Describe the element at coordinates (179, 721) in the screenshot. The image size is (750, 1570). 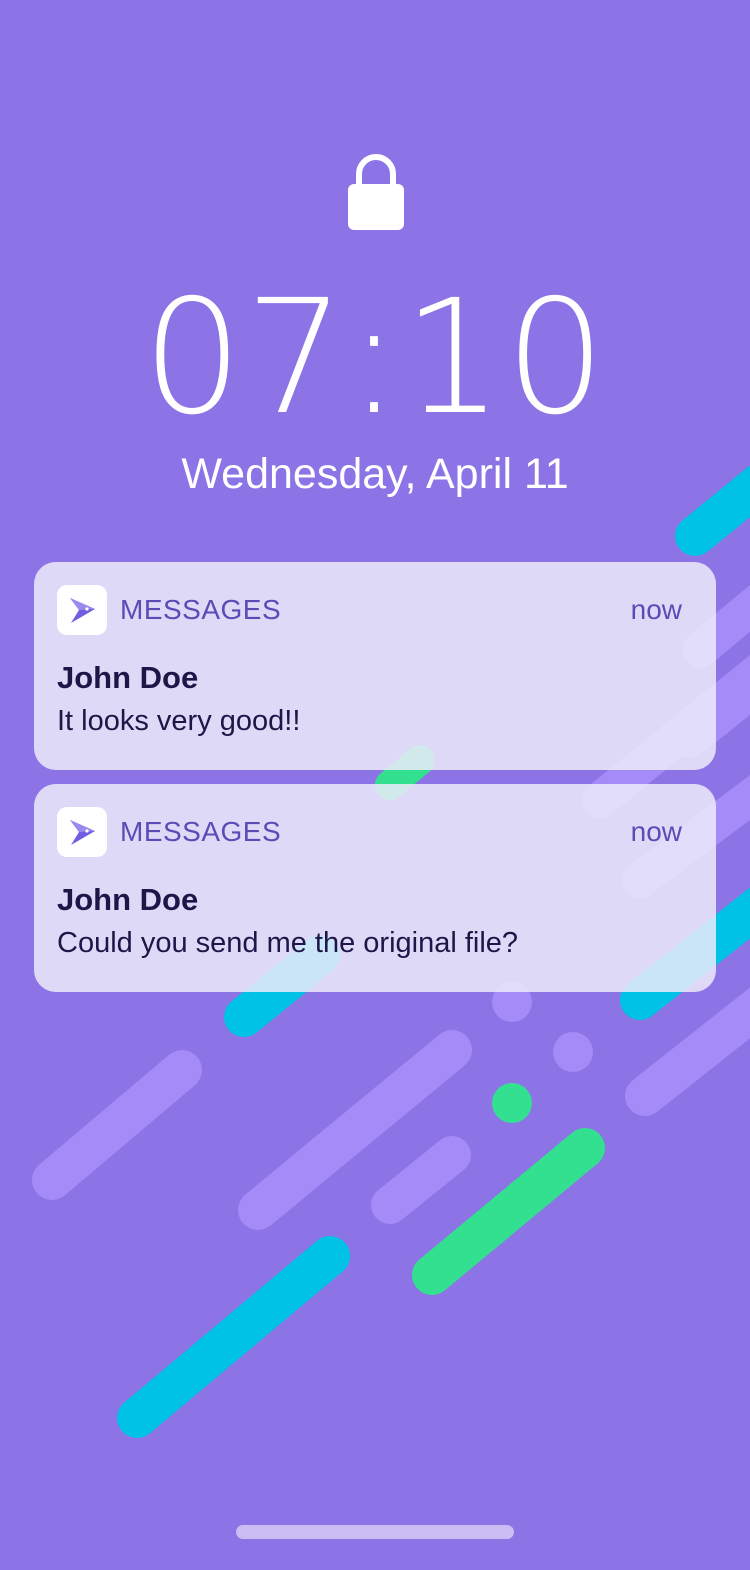
I see `notification-message: It looks very good!!` at that location.